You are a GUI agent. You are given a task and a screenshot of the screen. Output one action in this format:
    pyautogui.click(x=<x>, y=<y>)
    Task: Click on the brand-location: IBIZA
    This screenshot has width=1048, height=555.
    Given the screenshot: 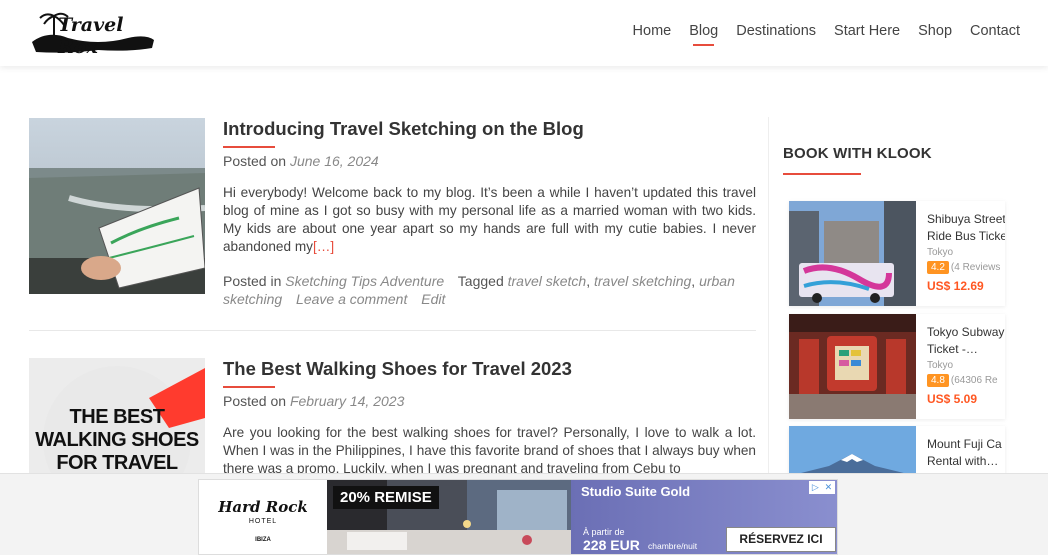 What is the action you would take?
    pyautogui.click(x=263, y=540)
    